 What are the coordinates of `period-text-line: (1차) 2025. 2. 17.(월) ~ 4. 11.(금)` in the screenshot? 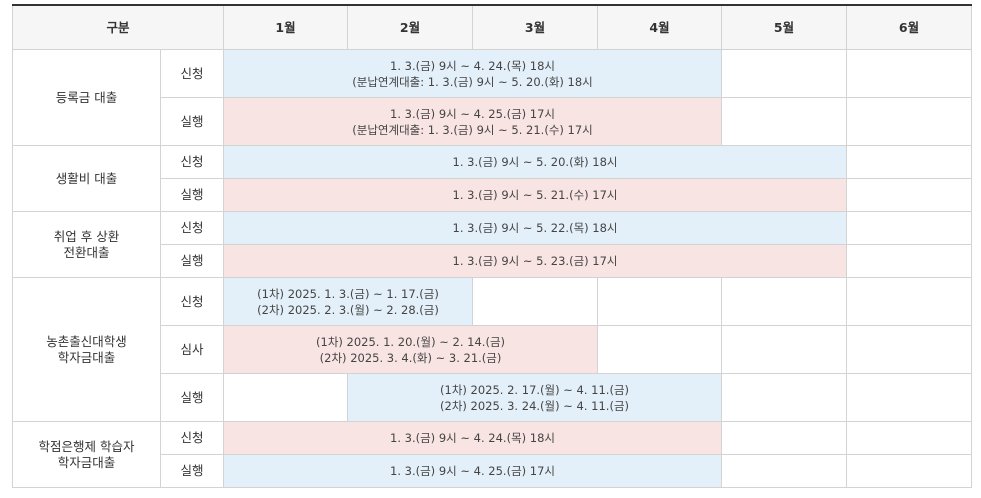 It's located at (535, 389).